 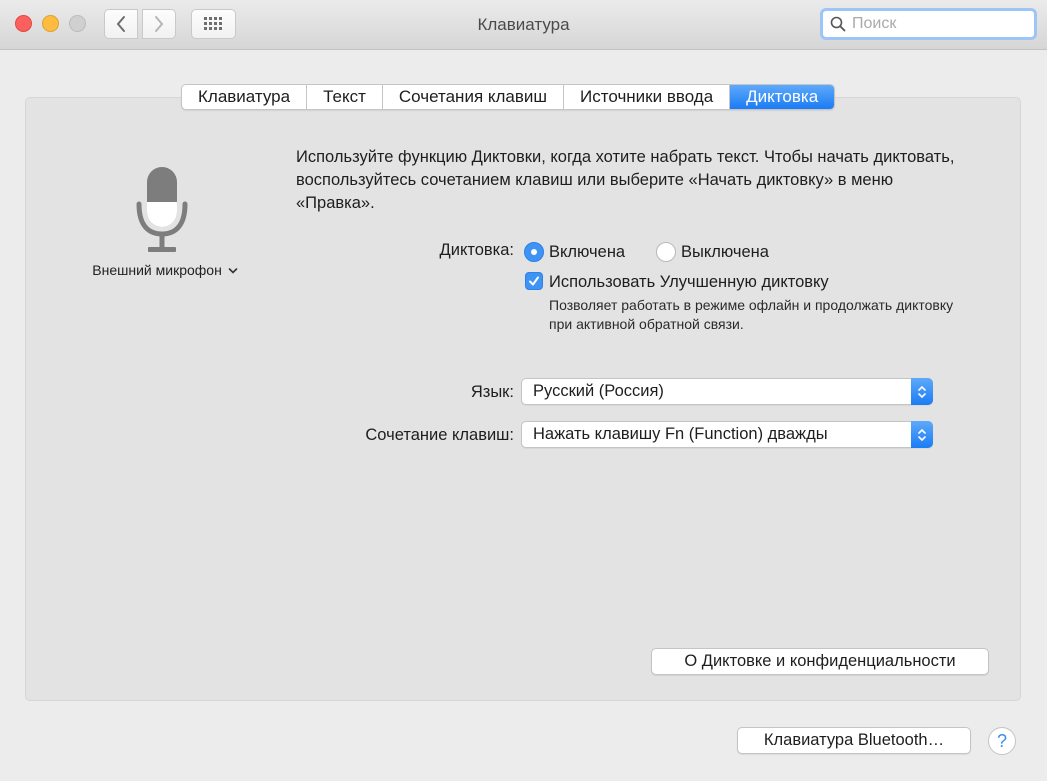 I want to click on microphone-icon, so click(x=162, y=210).